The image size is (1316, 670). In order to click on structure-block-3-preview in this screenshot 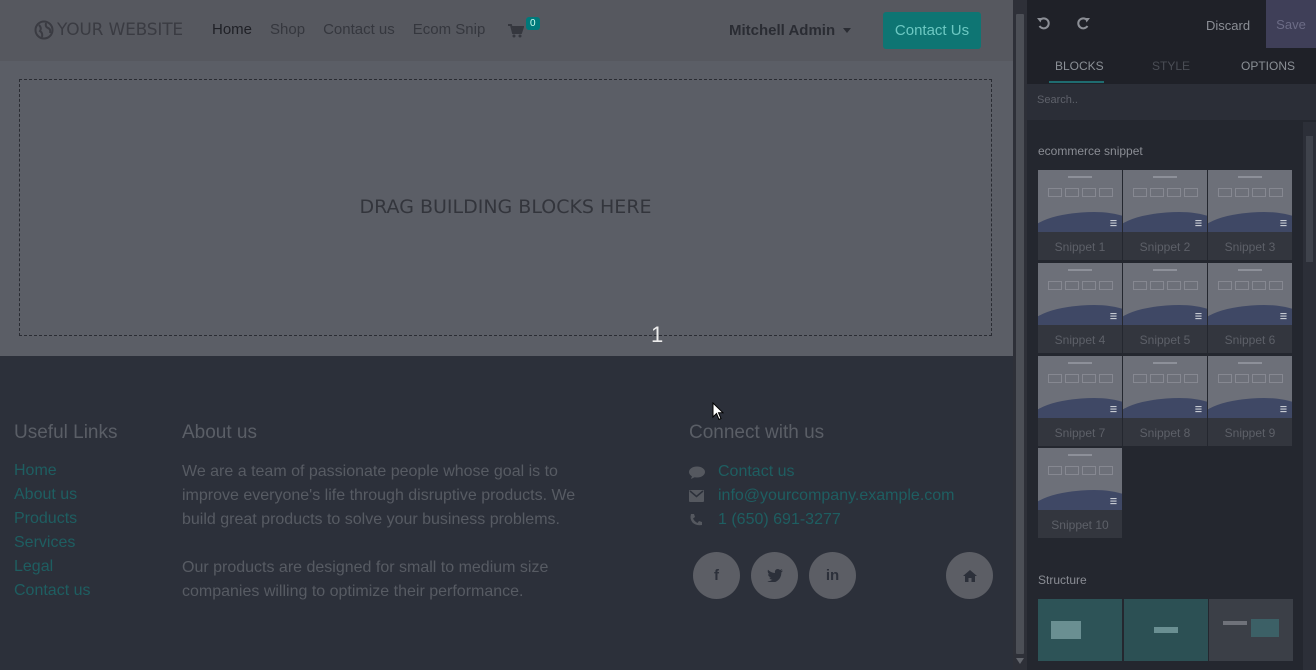, I will do `click(1235, 623)`.